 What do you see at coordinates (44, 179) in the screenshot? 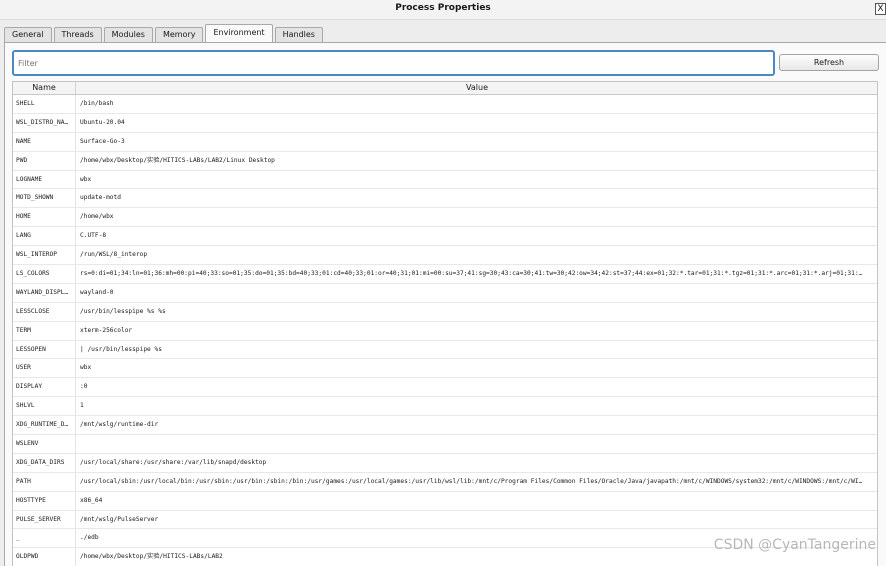
I see `env-name-cell: LOGNAME` at bounding box center [44, 179].